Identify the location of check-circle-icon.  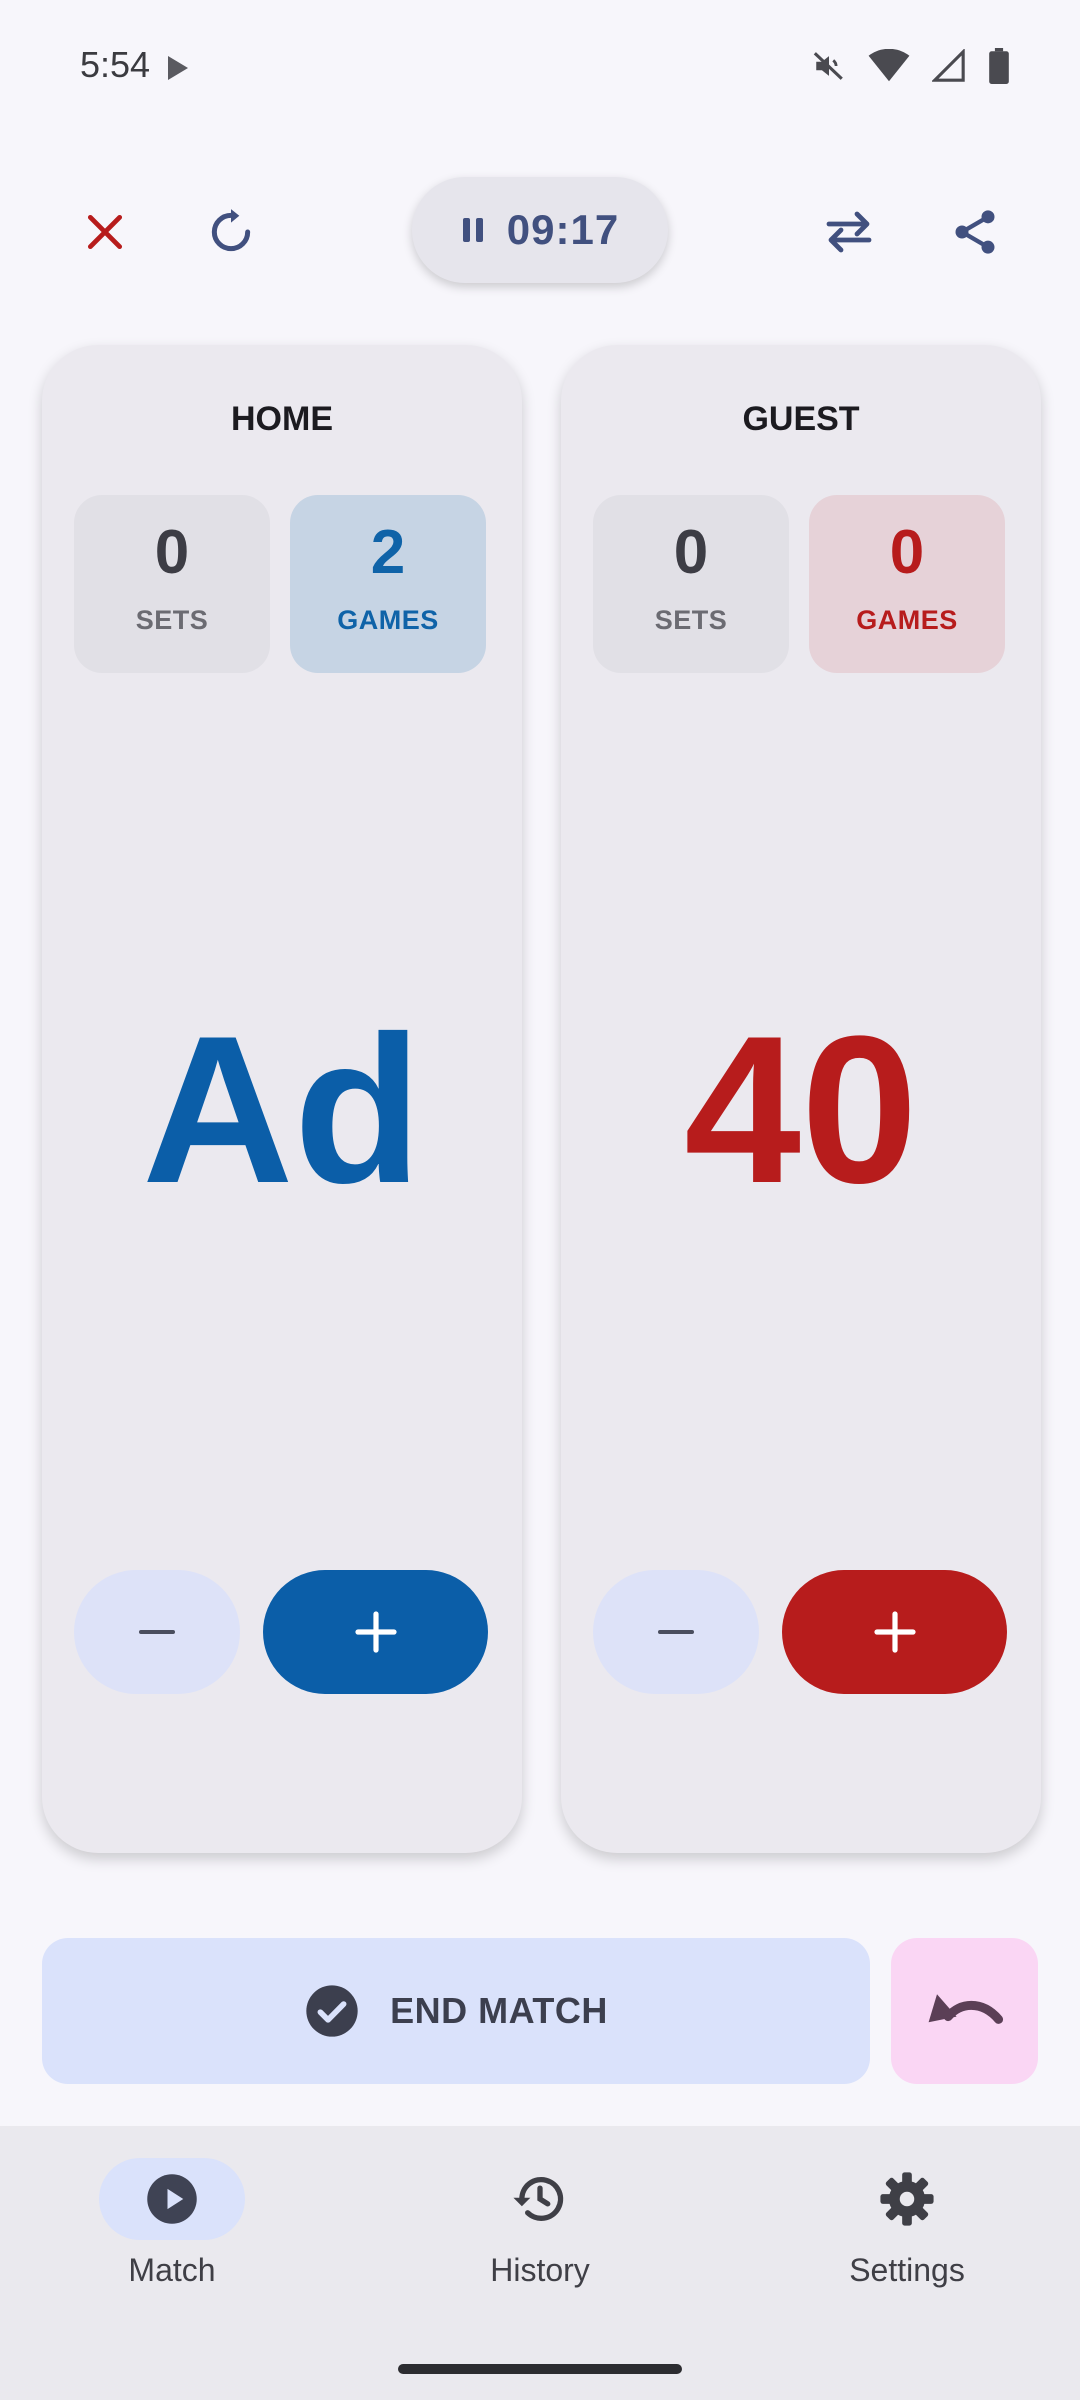
(332, 2011).